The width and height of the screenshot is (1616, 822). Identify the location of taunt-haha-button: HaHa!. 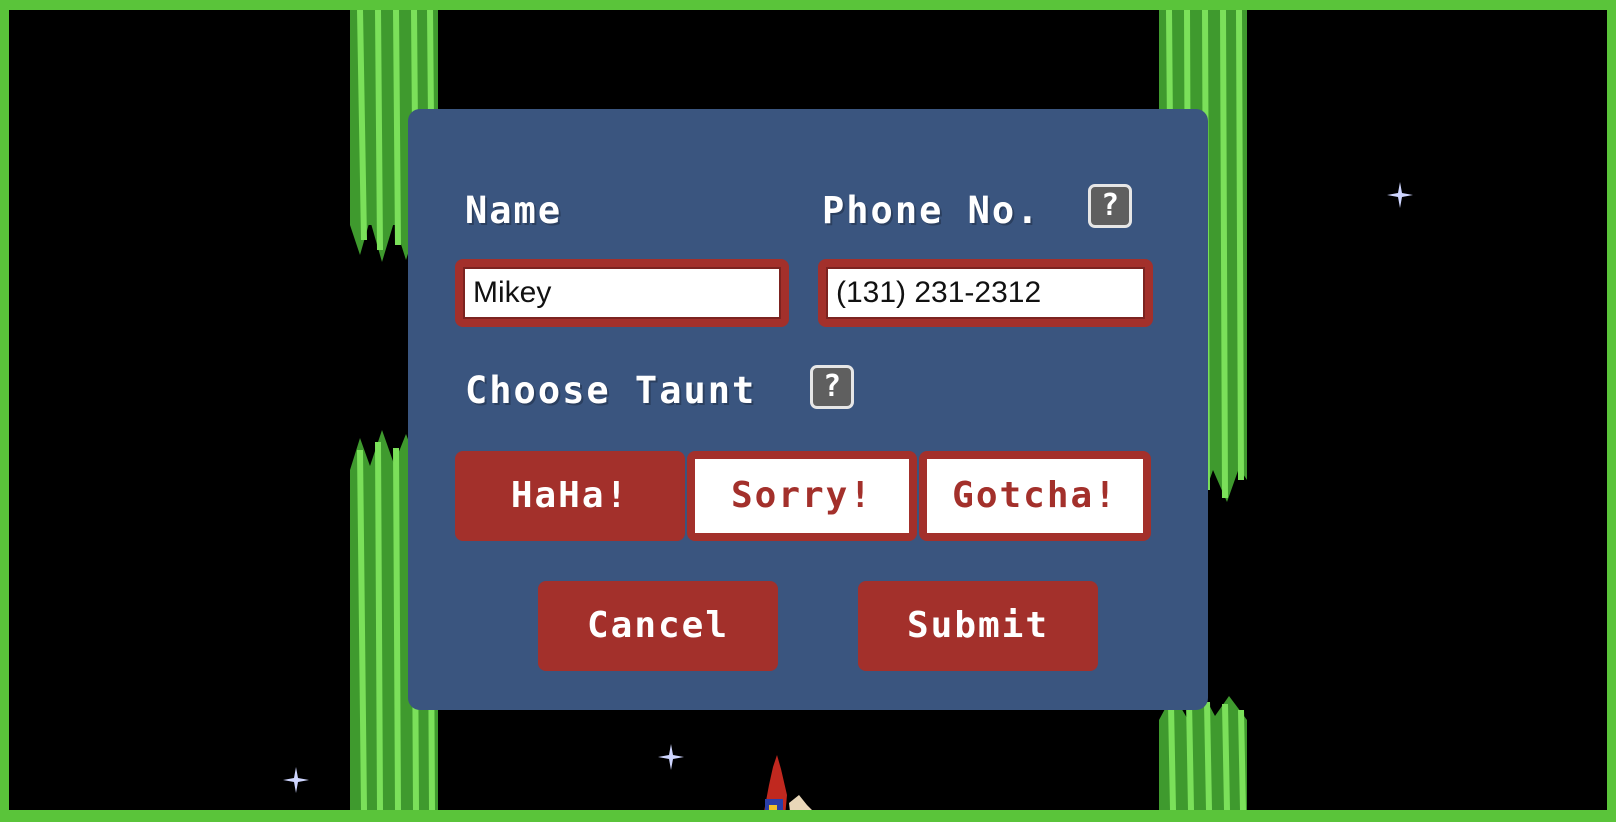
(570, 496).